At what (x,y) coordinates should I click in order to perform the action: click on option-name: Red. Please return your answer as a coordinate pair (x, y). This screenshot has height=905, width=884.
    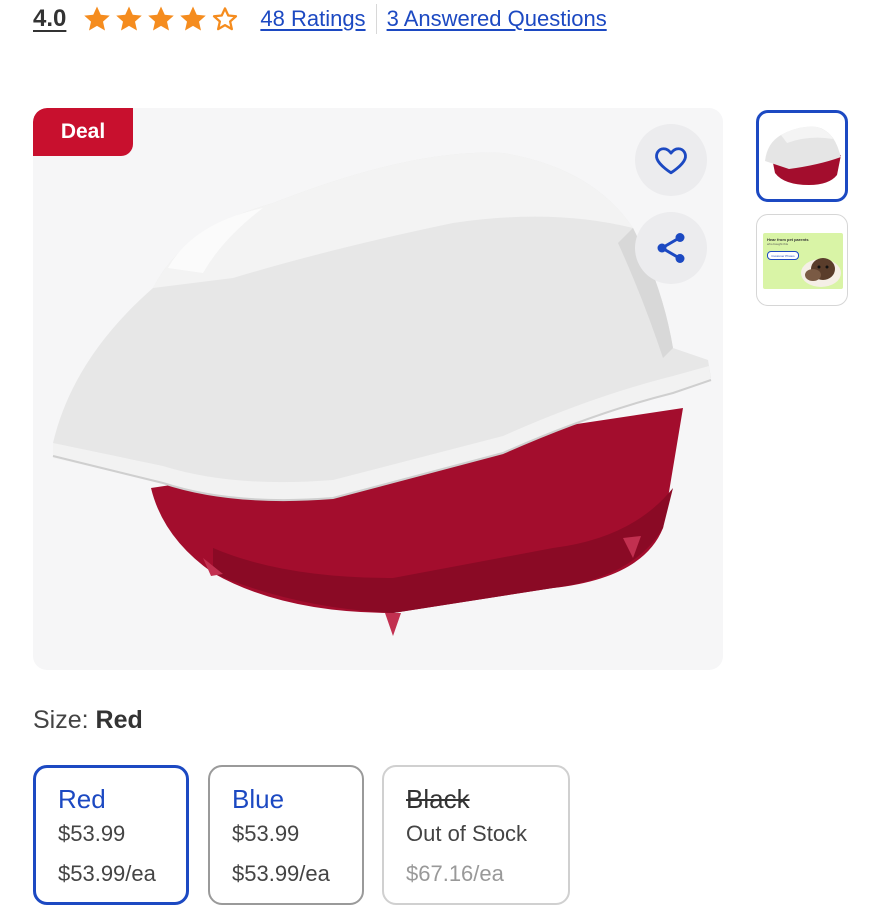
    Looking at the image, I should click on (82, 799).